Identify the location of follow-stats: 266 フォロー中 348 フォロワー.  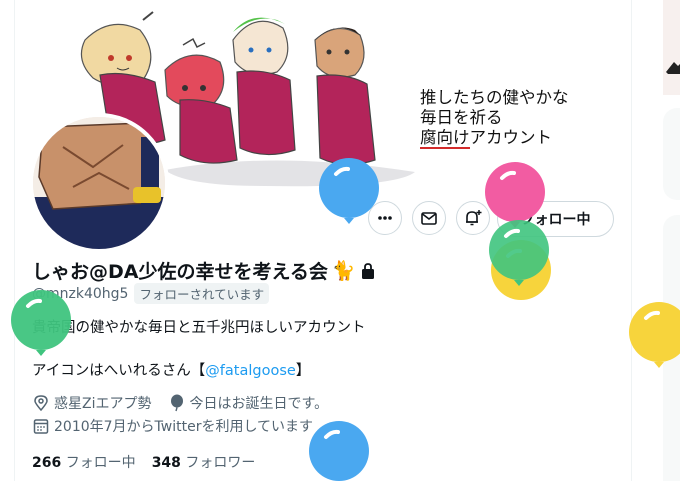
(143, 462).